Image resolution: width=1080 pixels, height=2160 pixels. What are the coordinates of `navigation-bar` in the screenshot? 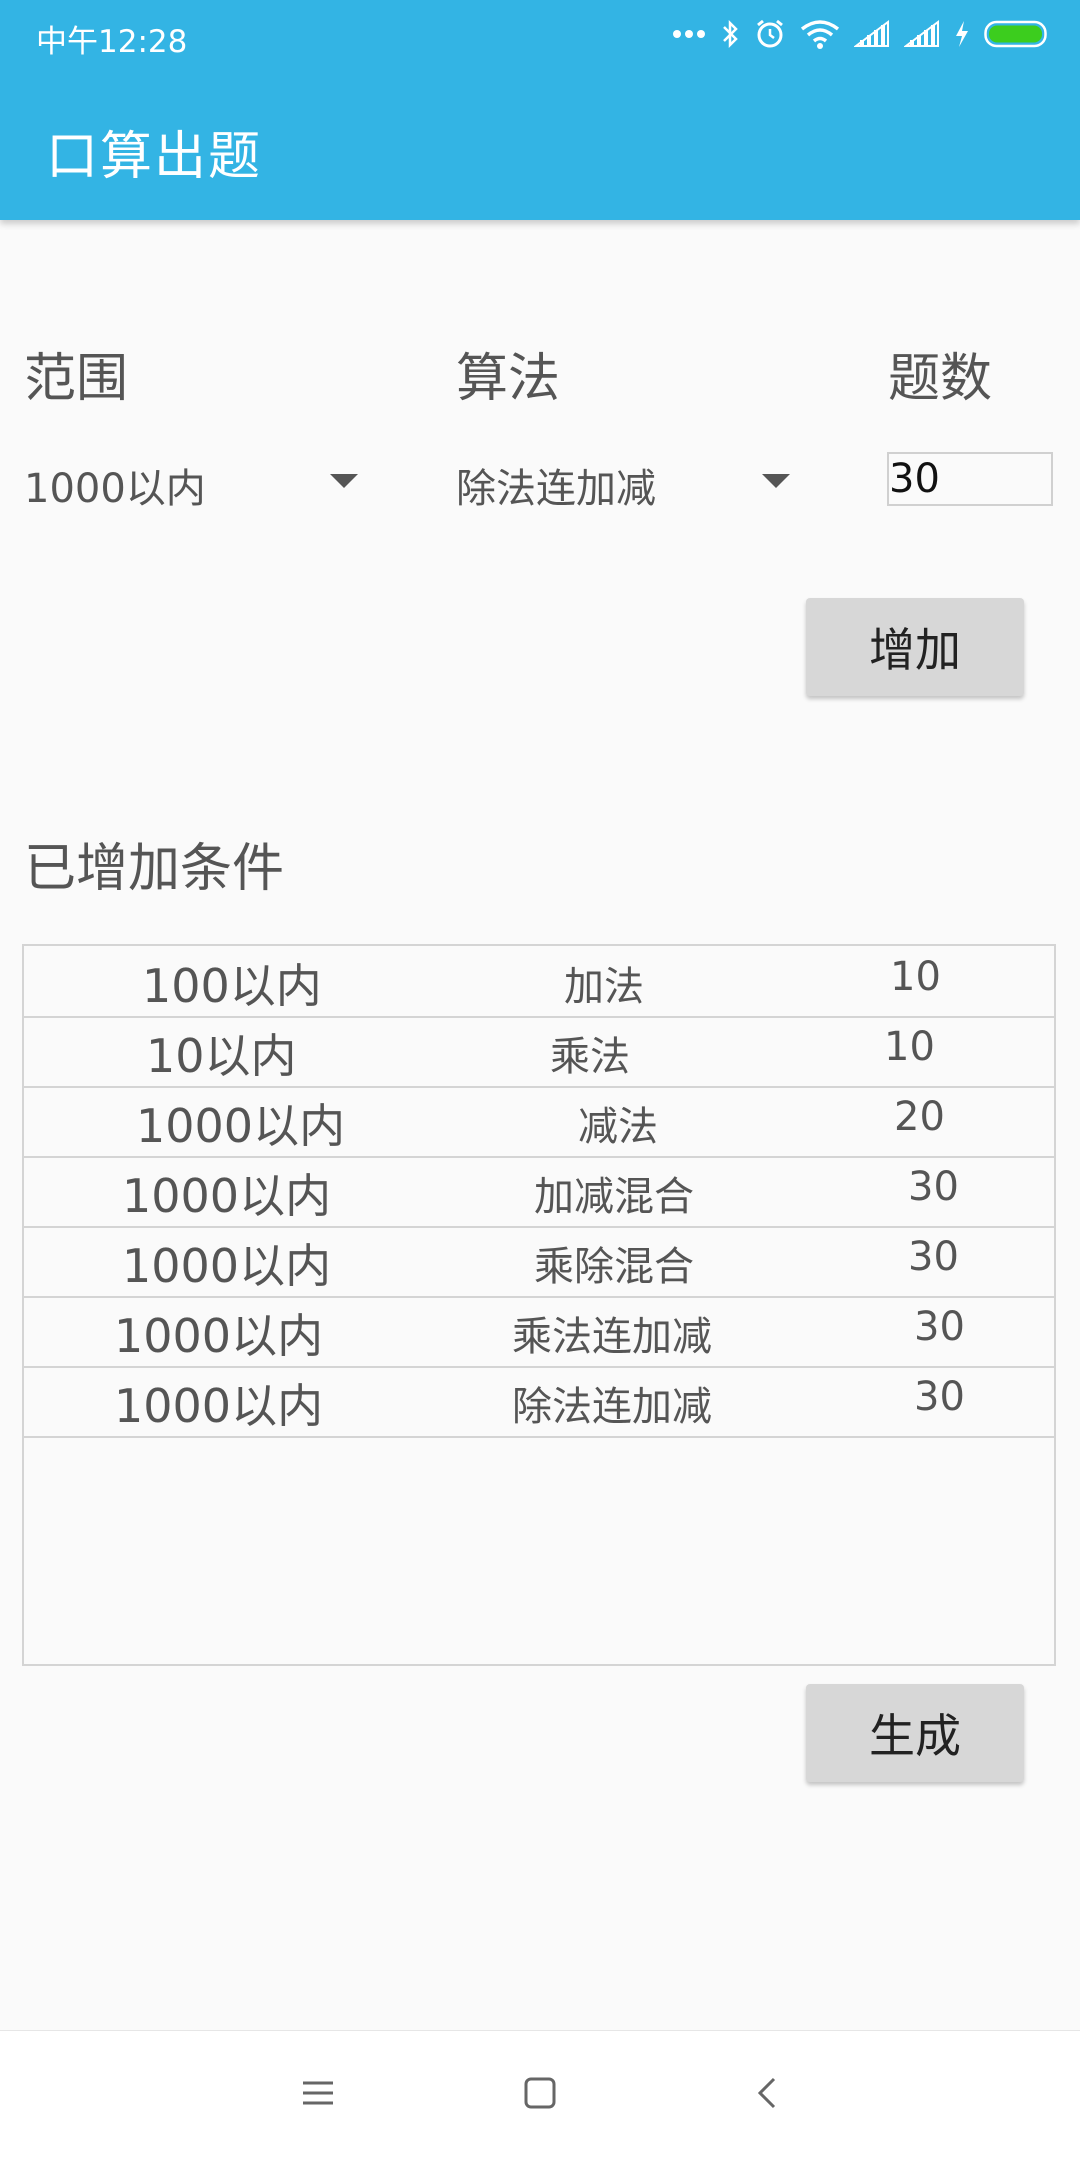 It's located at (540, 2095).